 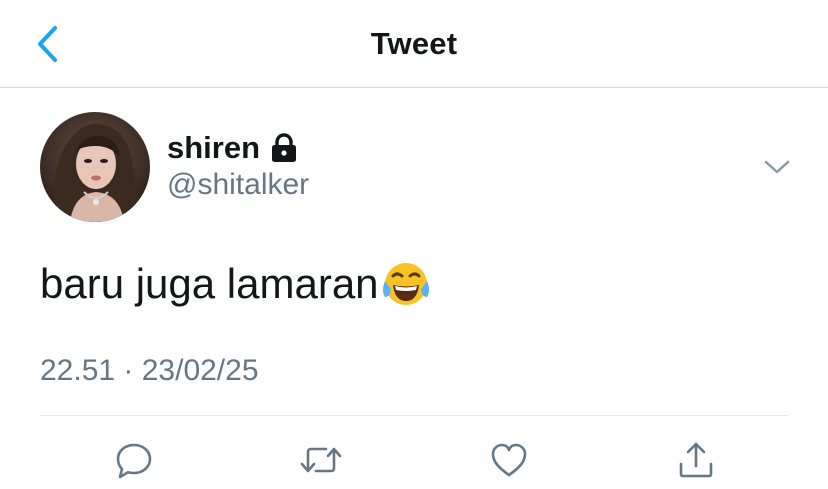 I want to click on heart-icon, so click(x=509, y=460).